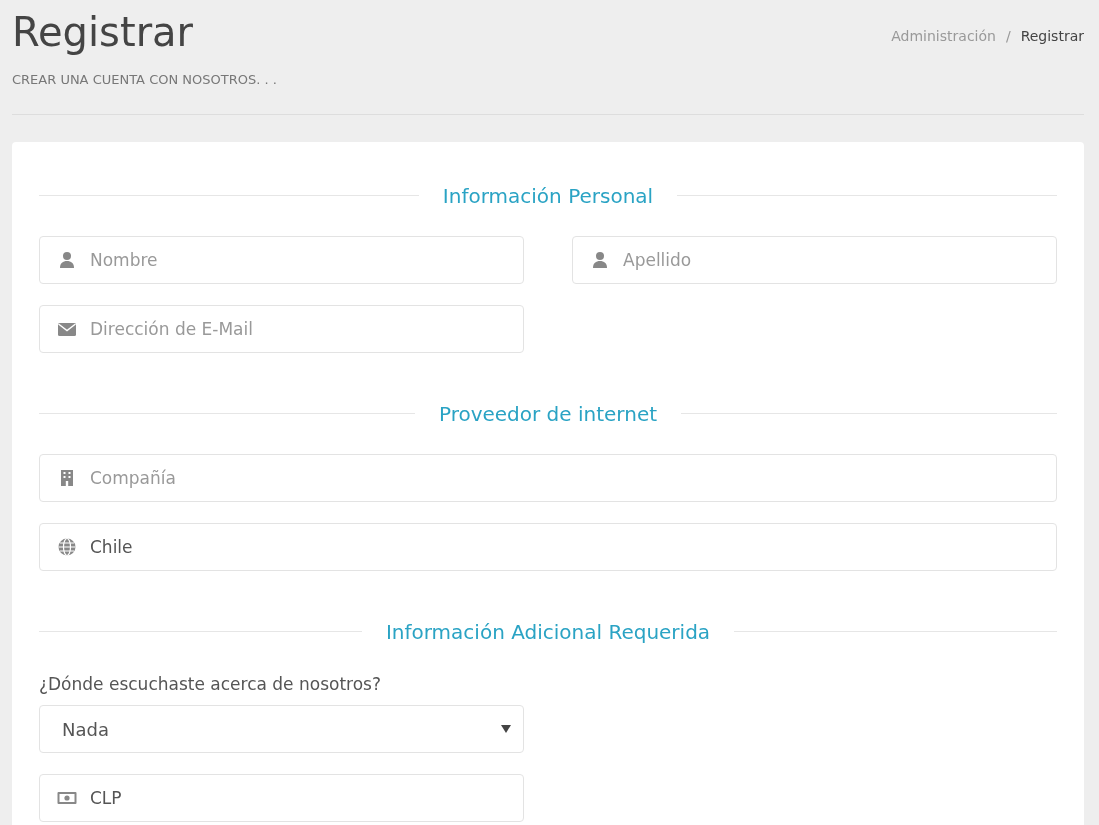 The image size is (1099, 825). Describe the element at coordinates (548, 631) in the screenshot. I see `section-heading: Información Adicional Requerida` at that location.